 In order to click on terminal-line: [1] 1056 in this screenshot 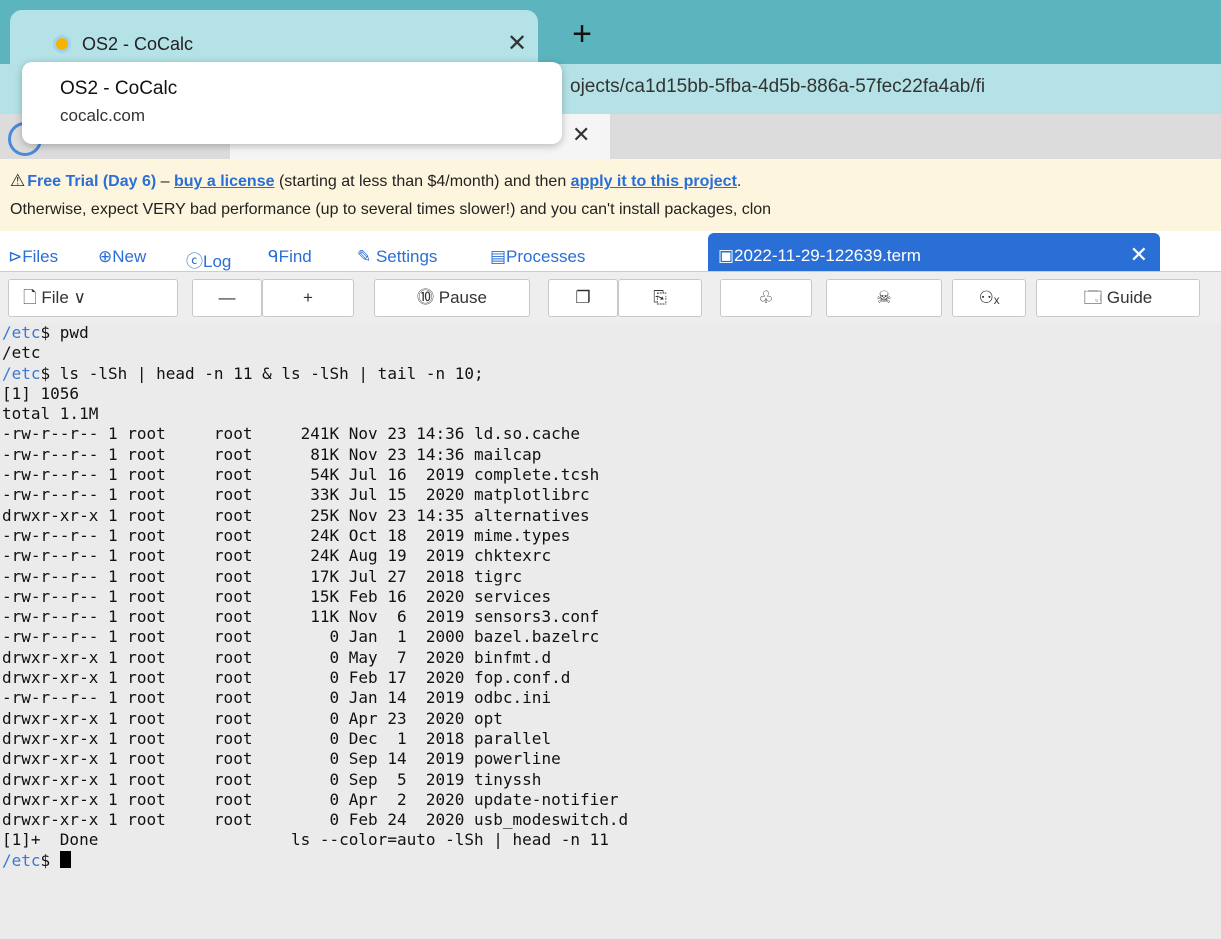, I will do `click(610, 394)`.